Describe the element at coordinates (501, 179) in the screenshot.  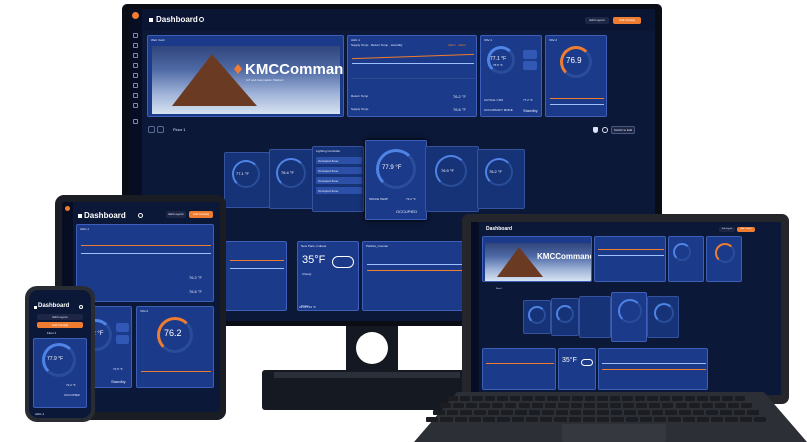
I see `floor-card-4: 76.2 °F` at that location.